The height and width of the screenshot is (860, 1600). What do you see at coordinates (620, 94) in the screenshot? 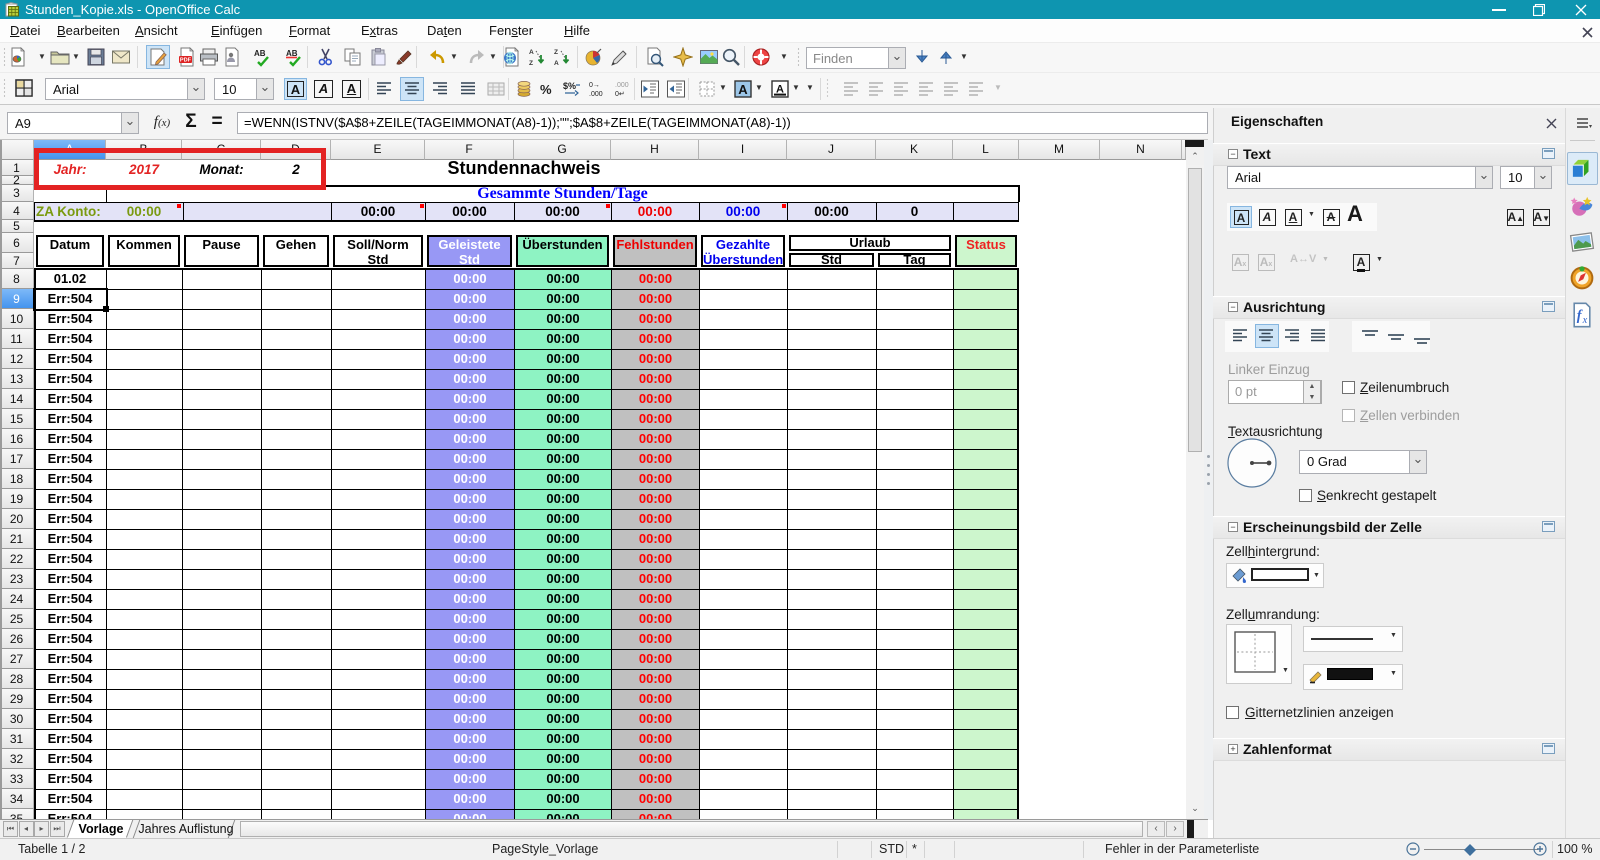
I see `svg-text: 0↵` at bounding box center [620, 94].